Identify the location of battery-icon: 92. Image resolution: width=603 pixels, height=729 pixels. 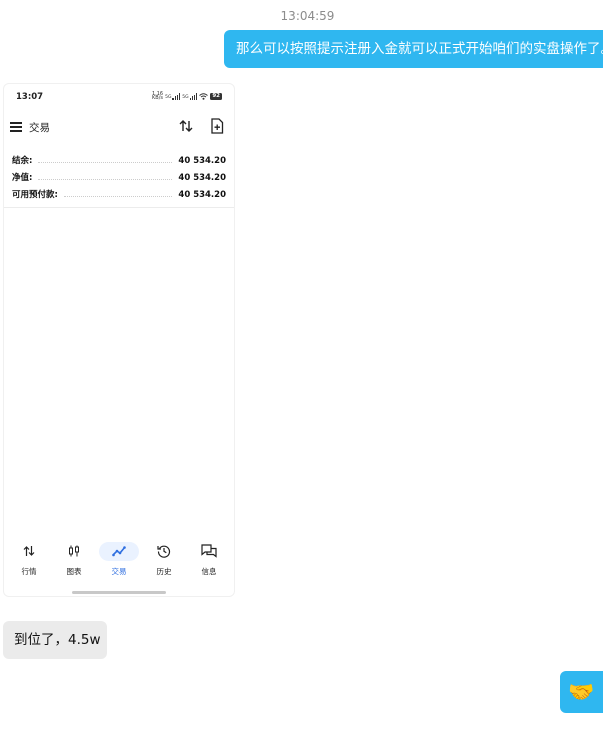
(216, 96).